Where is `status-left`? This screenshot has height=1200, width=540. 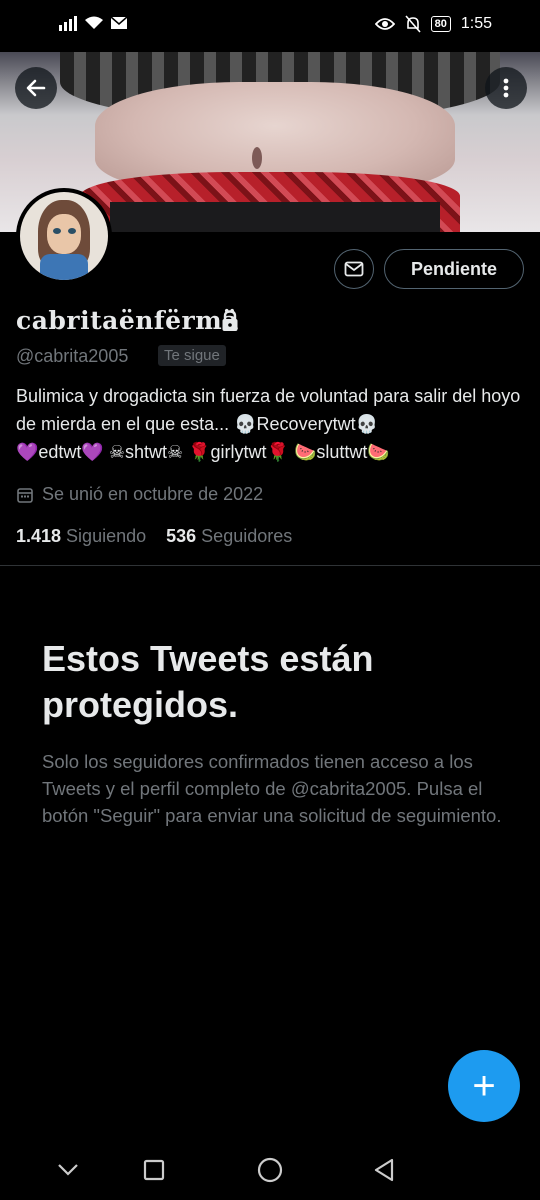
status-left is located at coordinates (93, 23).